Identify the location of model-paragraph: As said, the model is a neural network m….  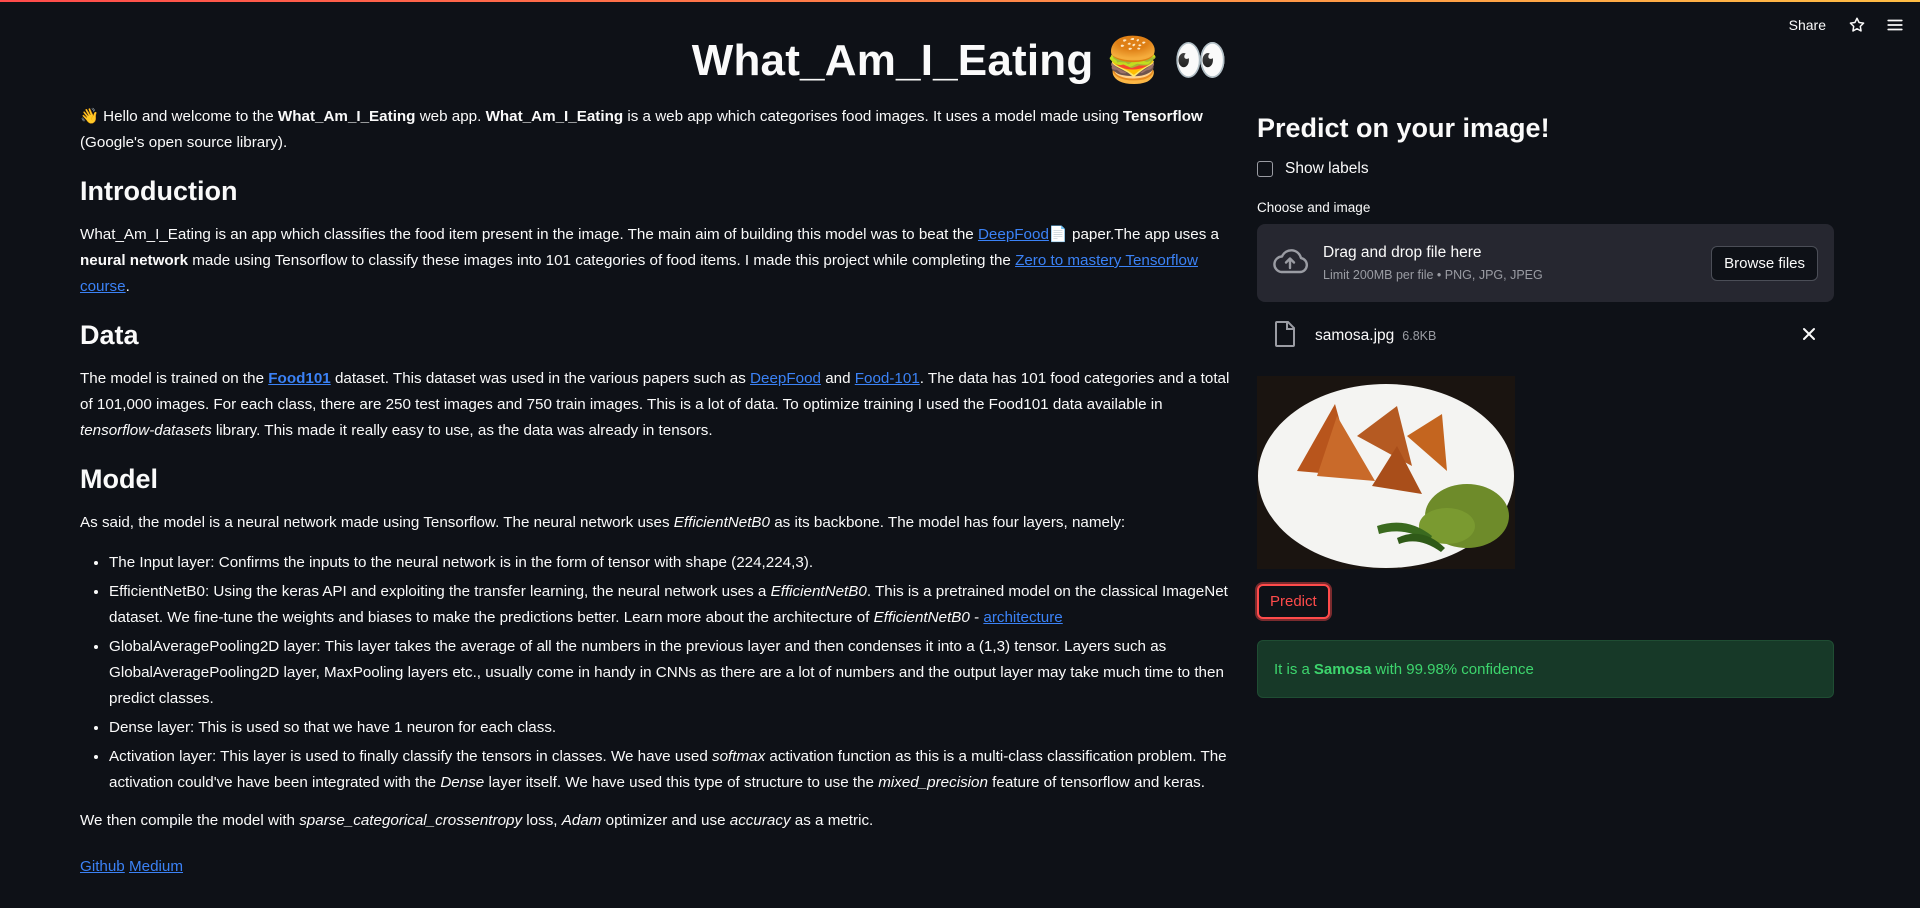
(660, 523).